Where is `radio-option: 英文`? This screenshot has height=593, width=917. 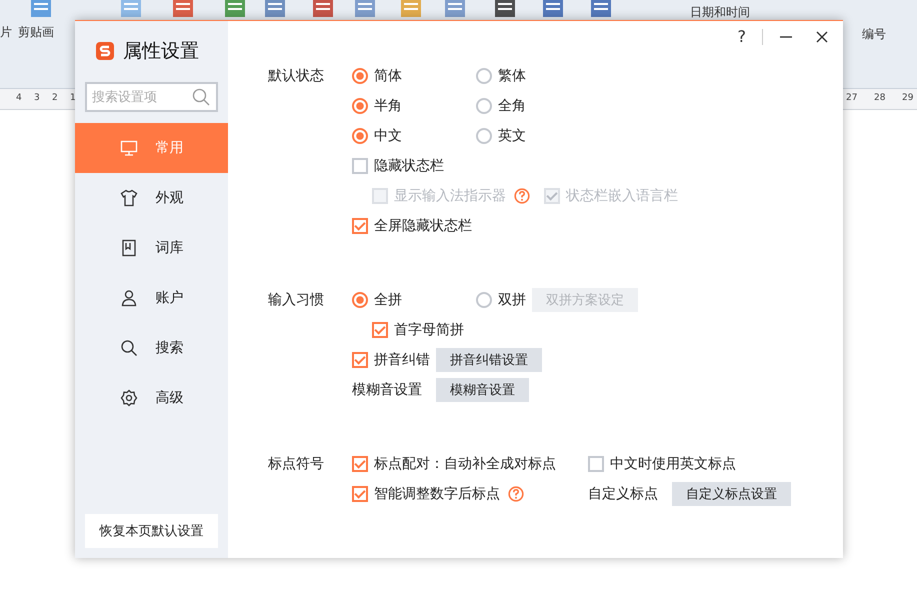
radio-option: 英文 is located at coordinates (501, 136).